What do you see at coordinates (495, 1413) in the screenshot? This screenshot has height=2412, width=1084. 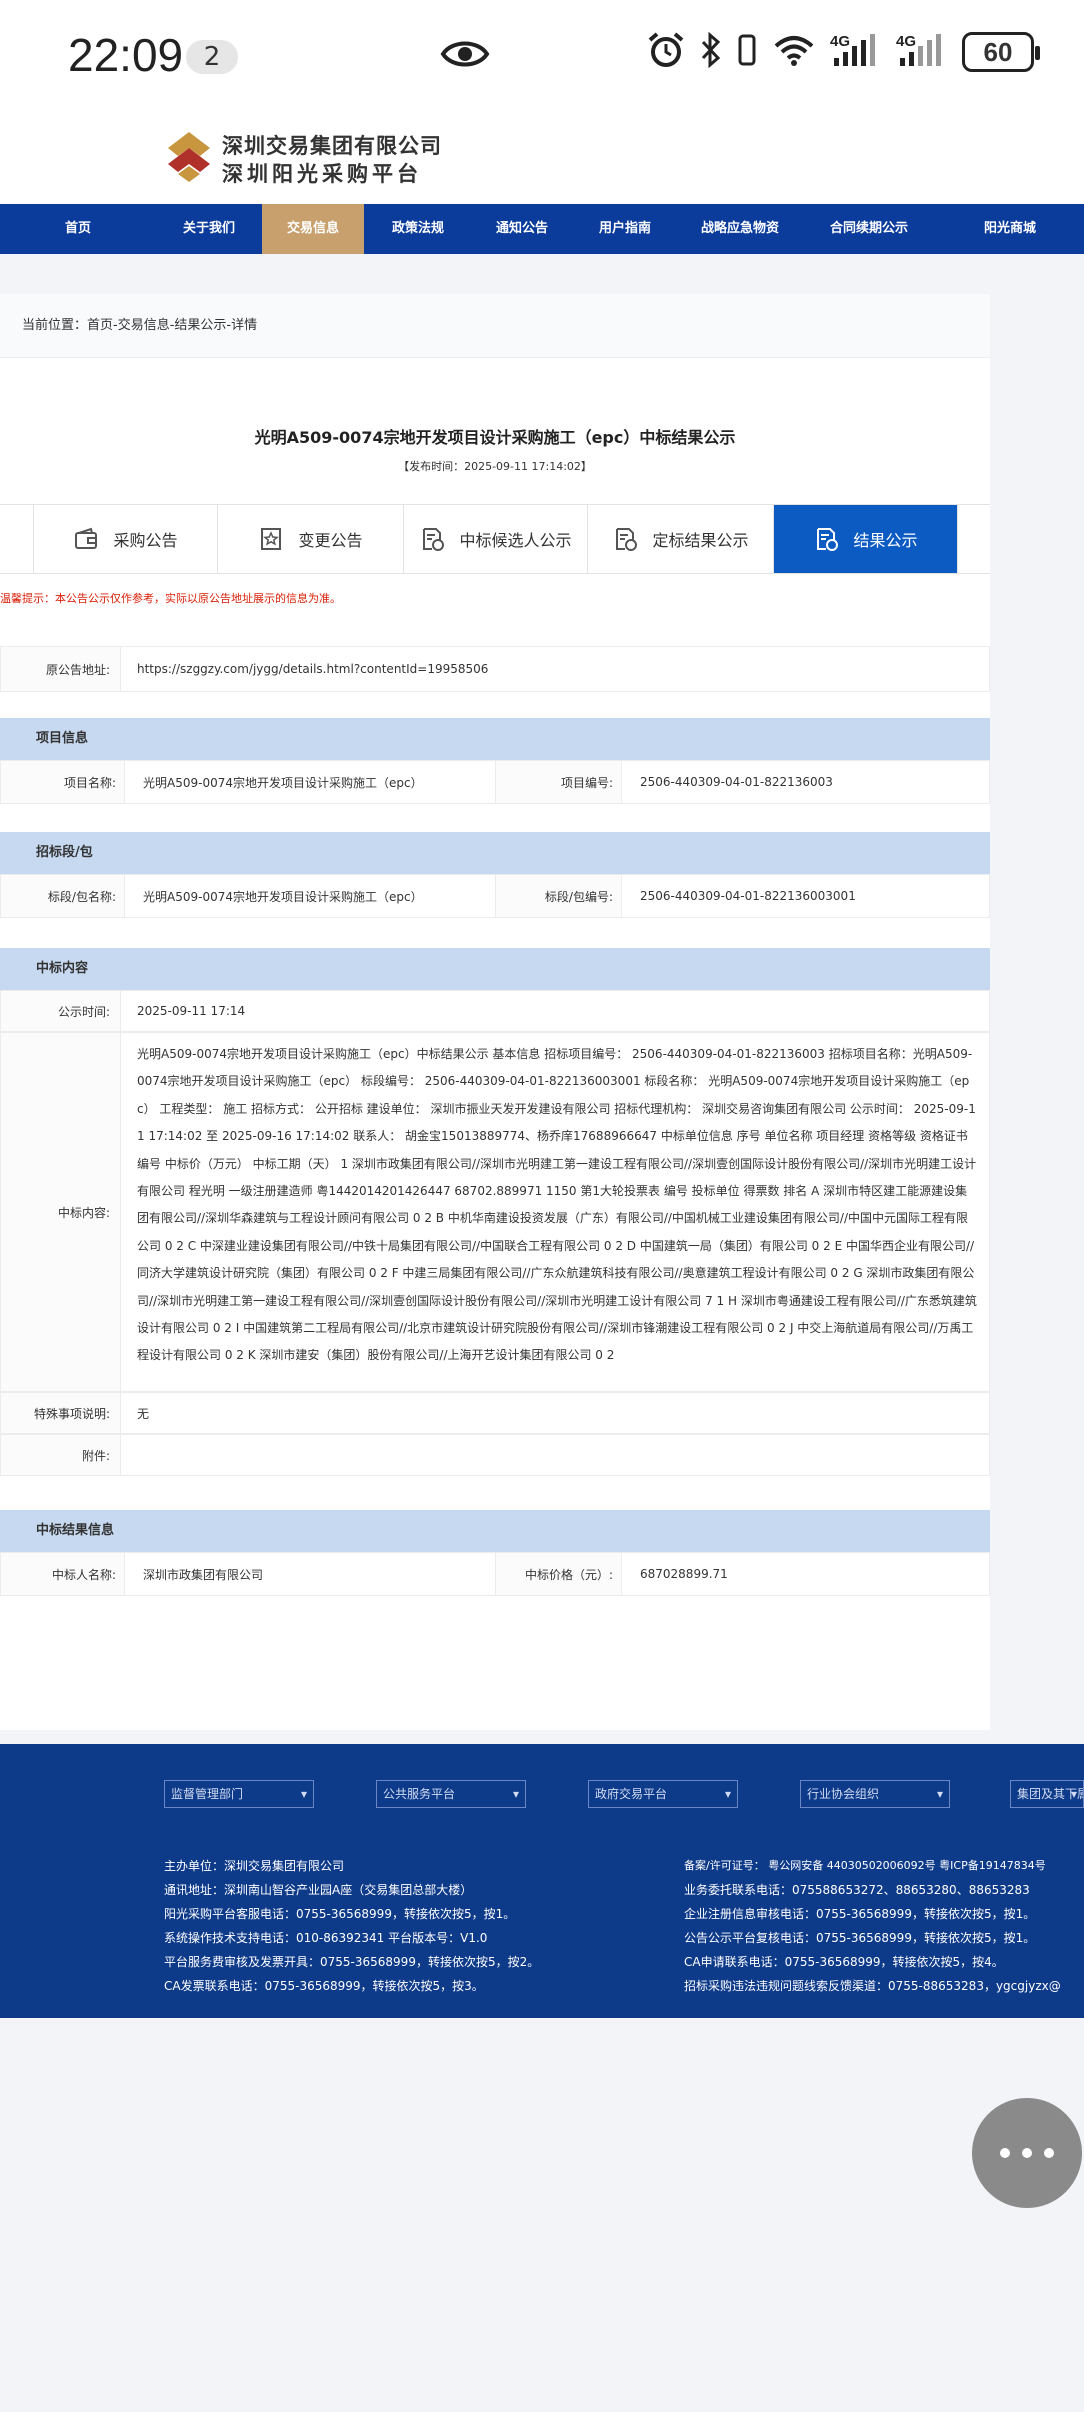 I see `special-notes-row: 特殊事项说明: 无` at bounding box center [495, 1413].